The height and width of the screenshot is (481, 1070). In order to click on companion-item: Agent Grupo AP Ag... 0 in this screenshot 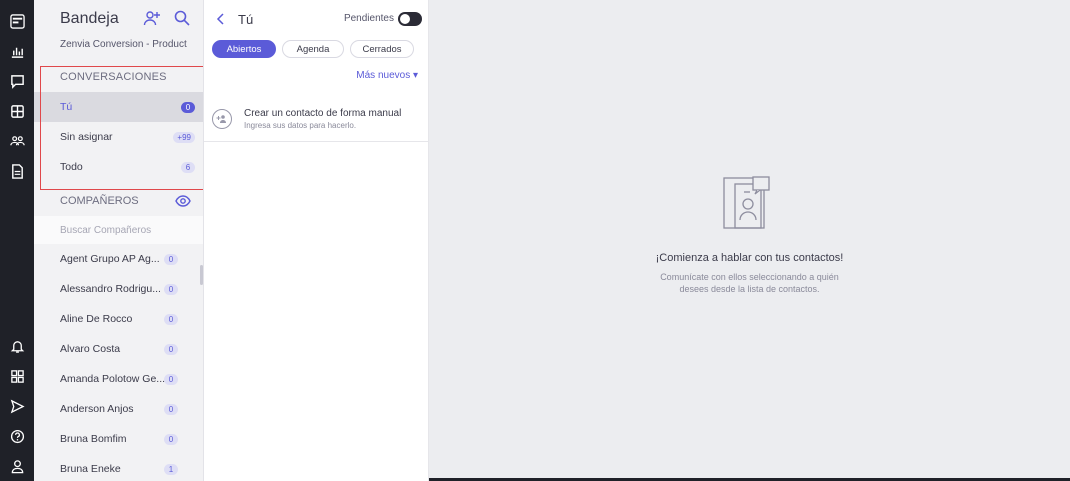, I will do `click(118, 259)`.